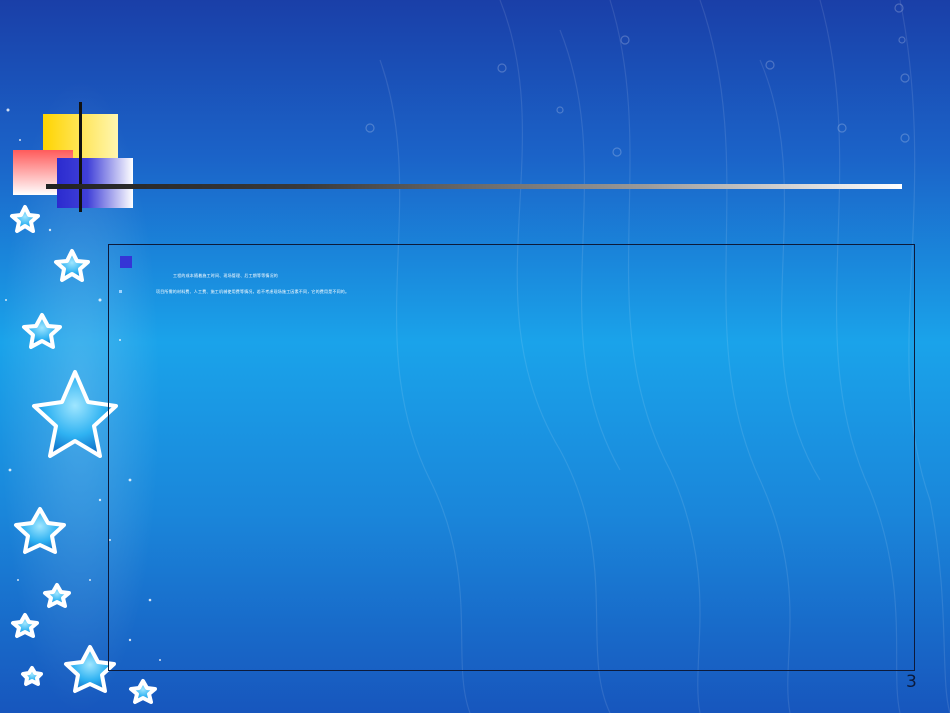 The height and width of the screenshot is (713, 950). What do you see at coordinates (95, 183) in the screenshot?
I see `blue-accent-block` at bounding box center [95, 183].